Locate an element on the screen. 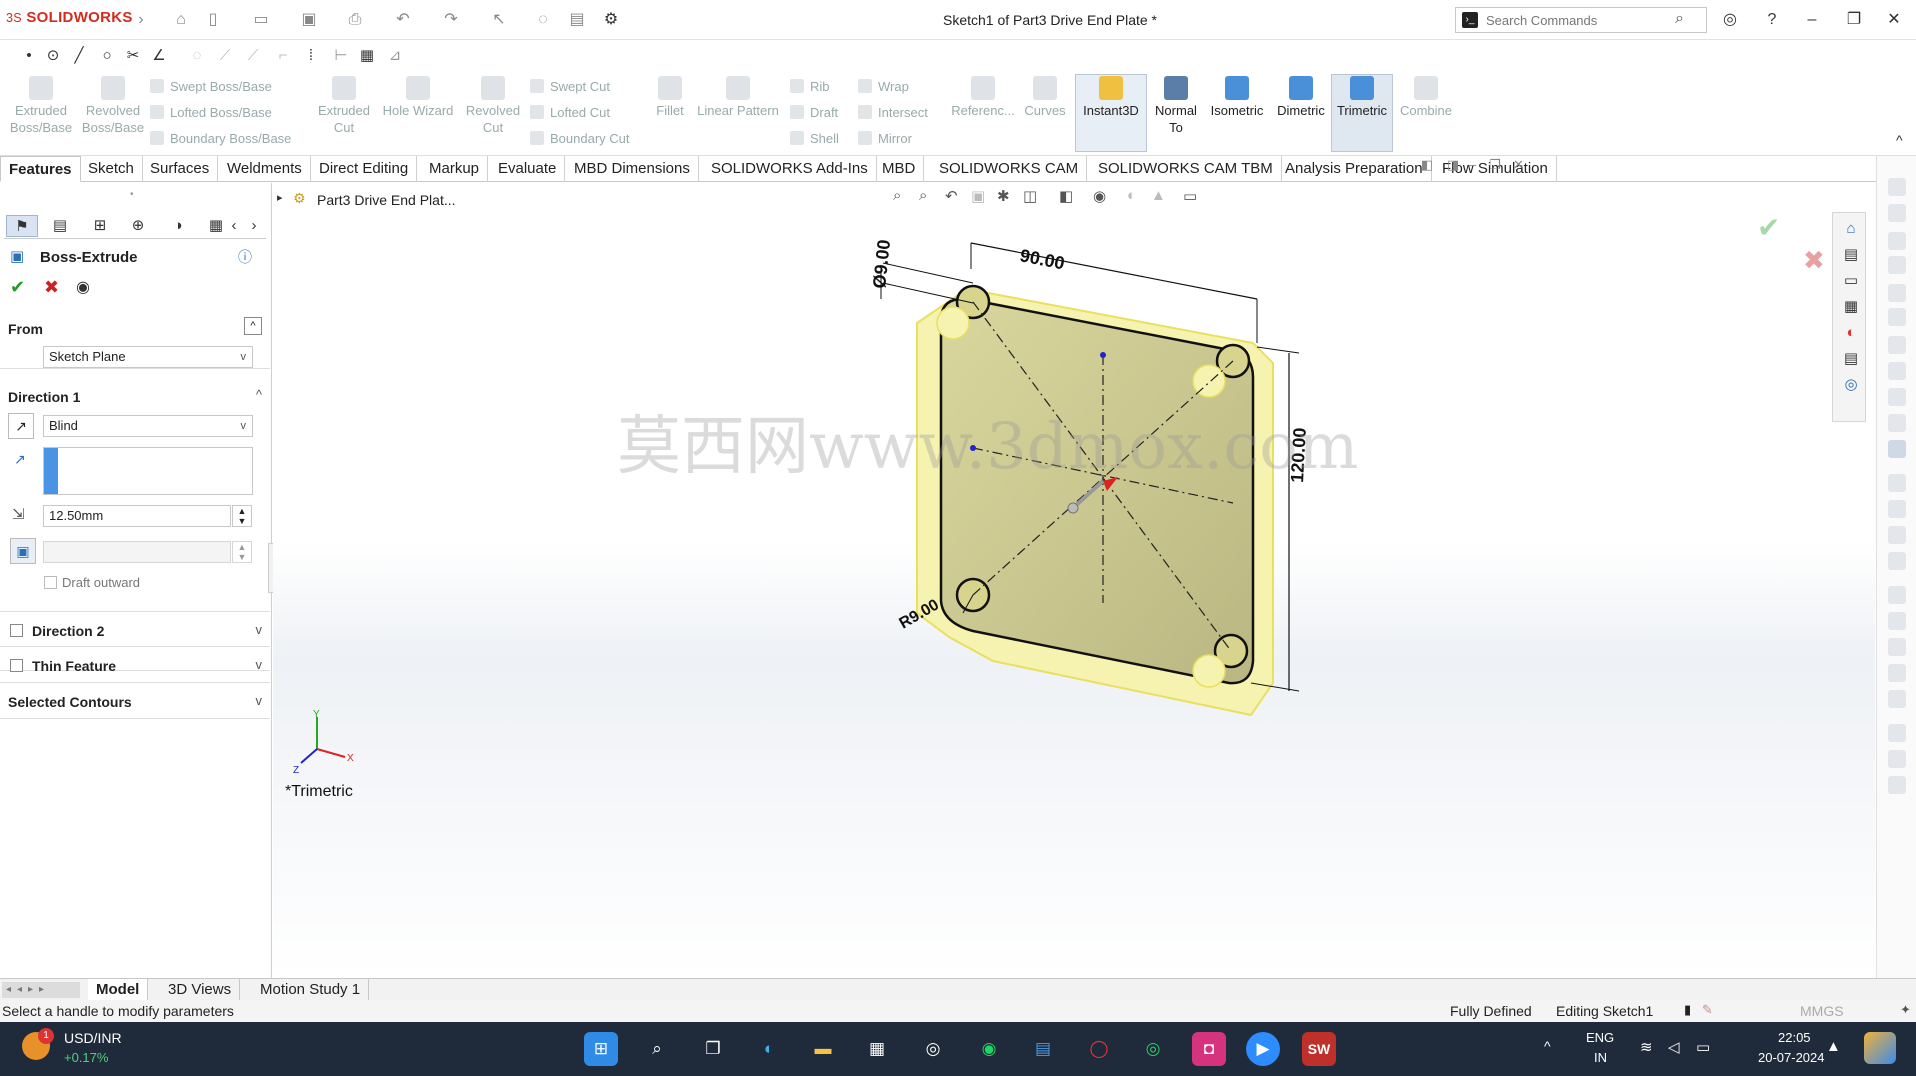 The height and width of the screenshot is (1076, 1916). panel-grip-icon: • is located at coordinates (132, 194).